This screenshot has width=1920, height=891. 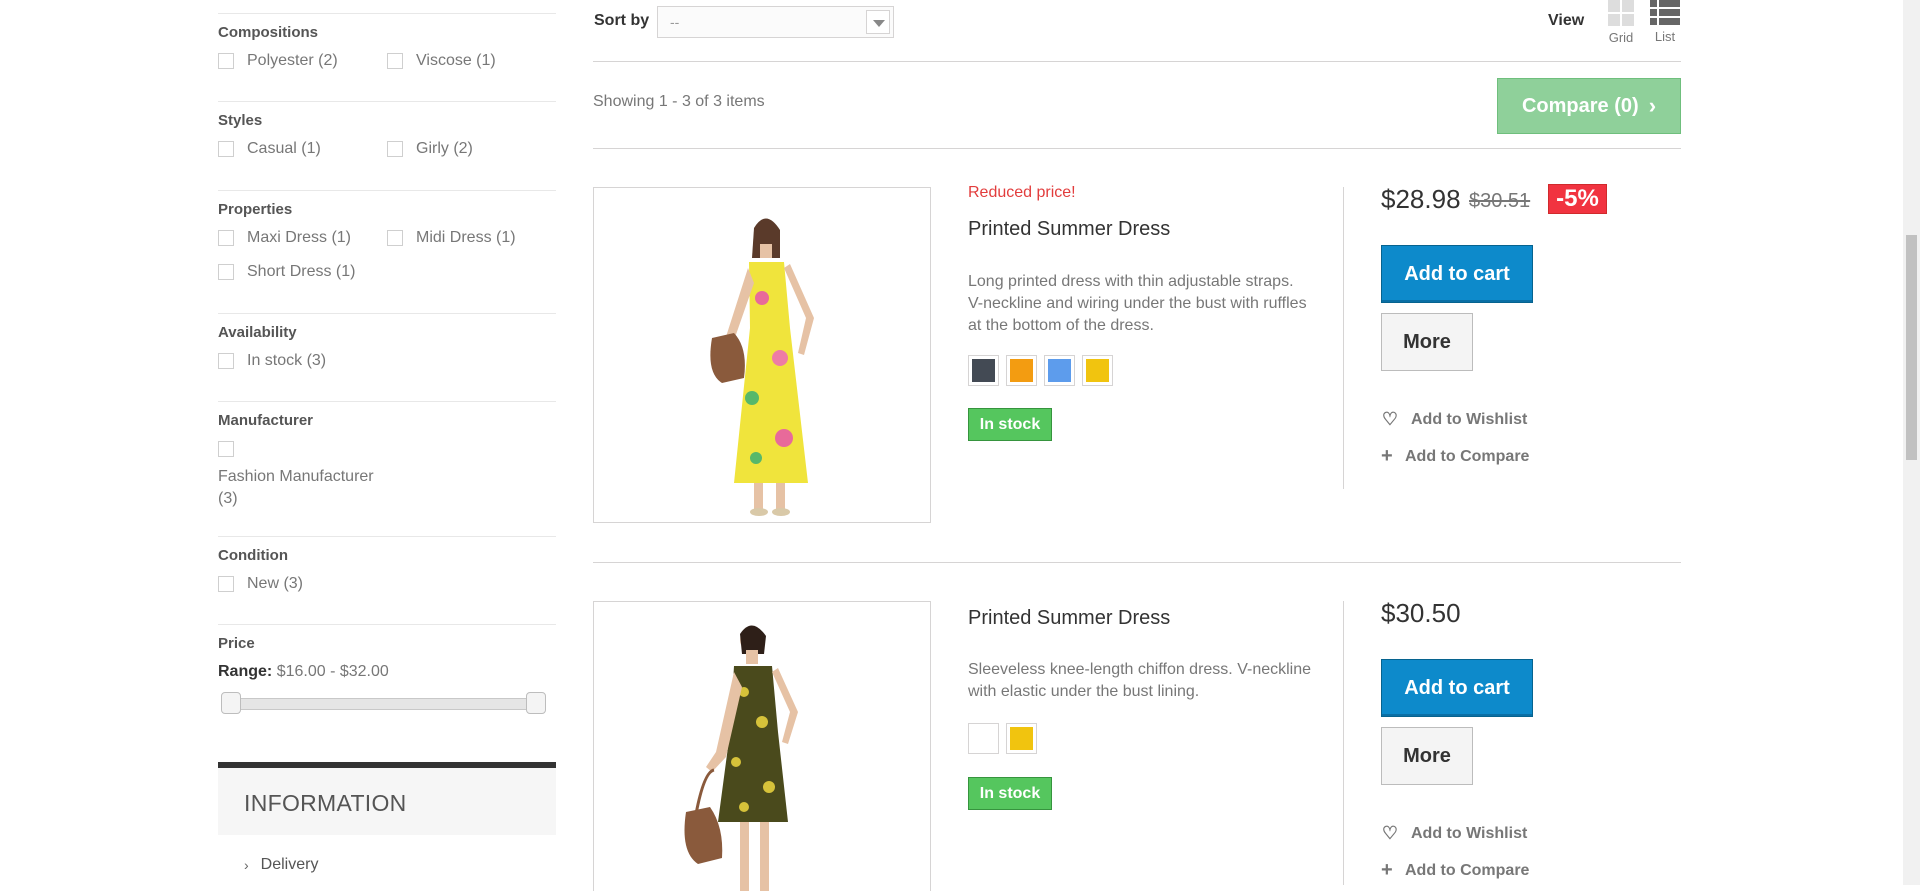 What do you see at coordinates (878, 22) in the screenshot?
I see `chevron-down-icon` at bounding box center [878, 22].